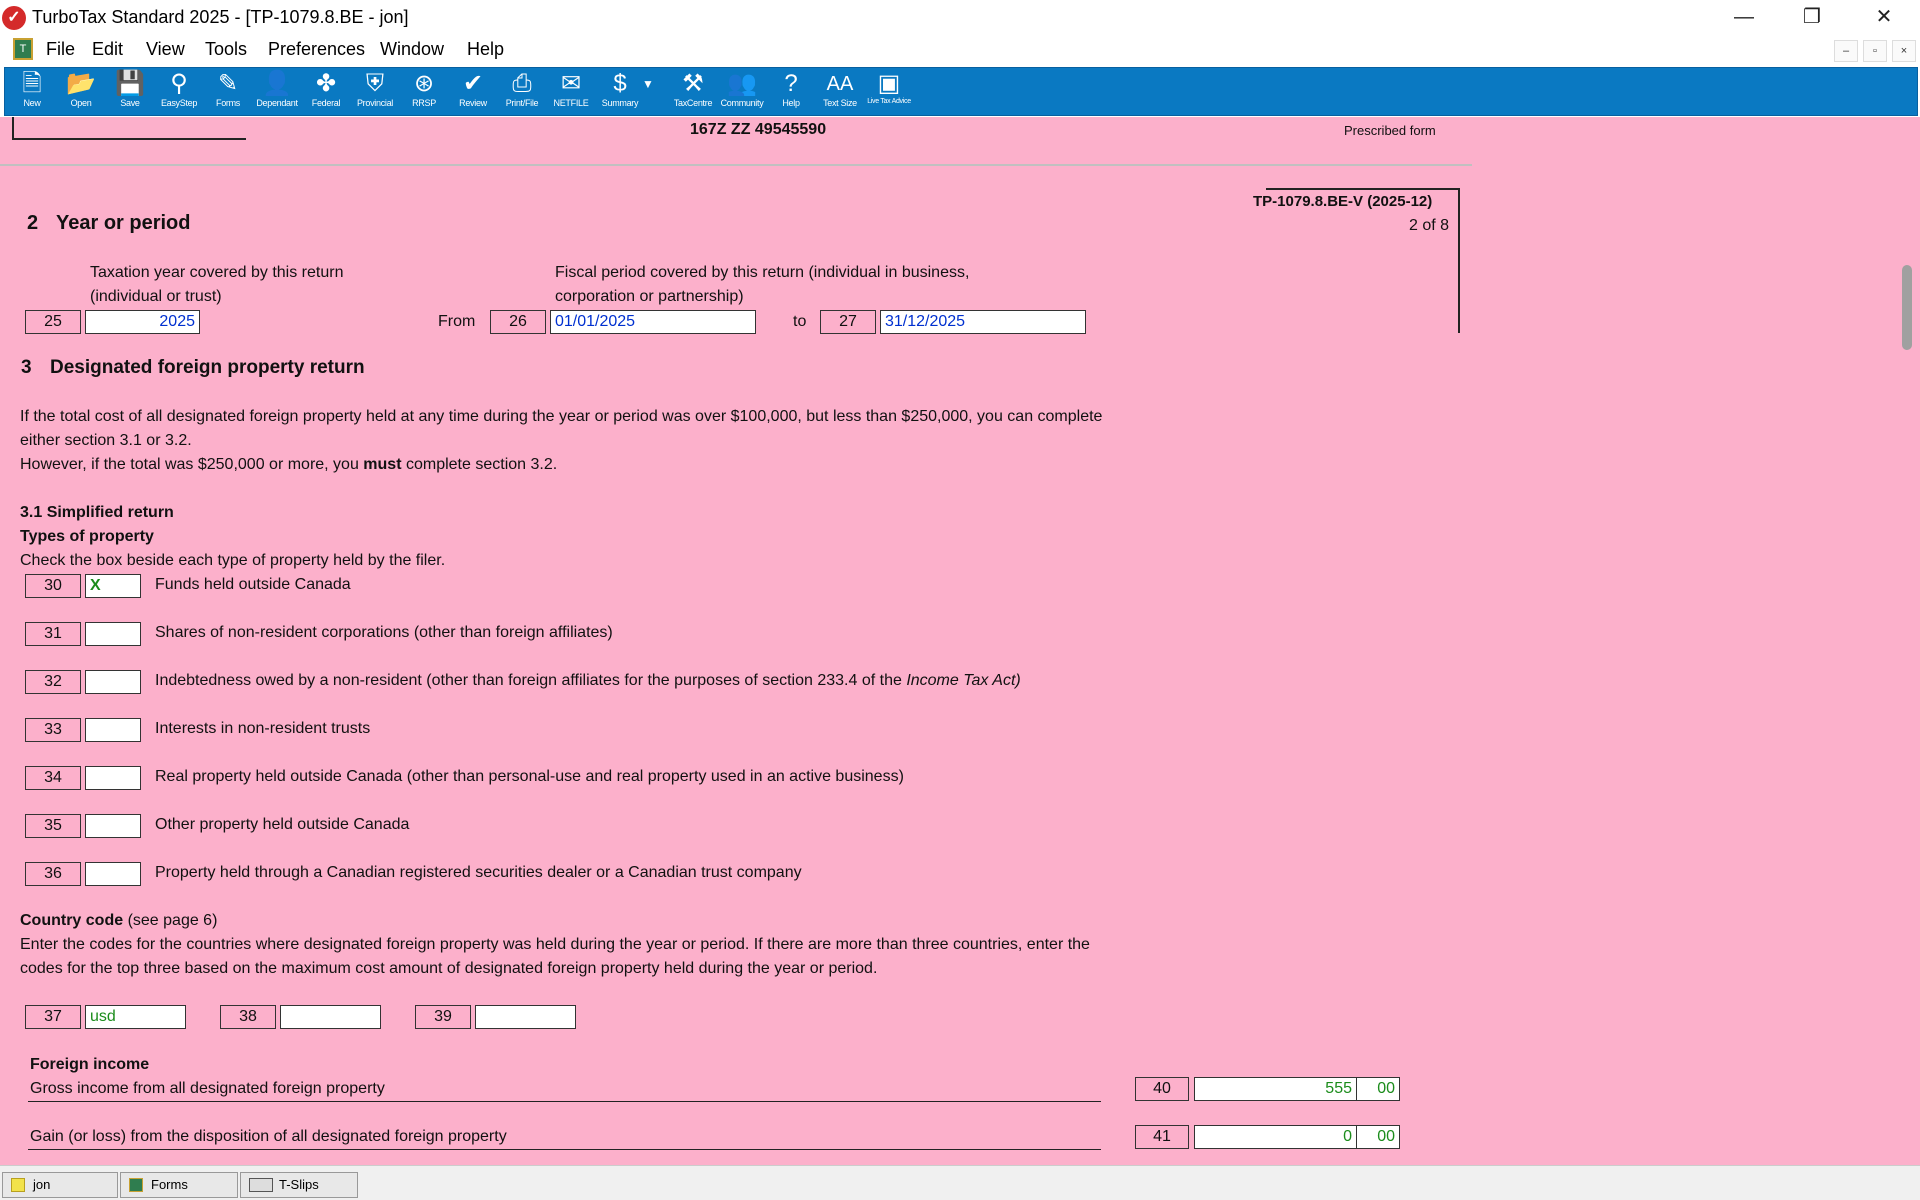  Describe the element at coordinates (87, 536) in the screenshot. I see `types-of-property-title: Types of property` at that location.